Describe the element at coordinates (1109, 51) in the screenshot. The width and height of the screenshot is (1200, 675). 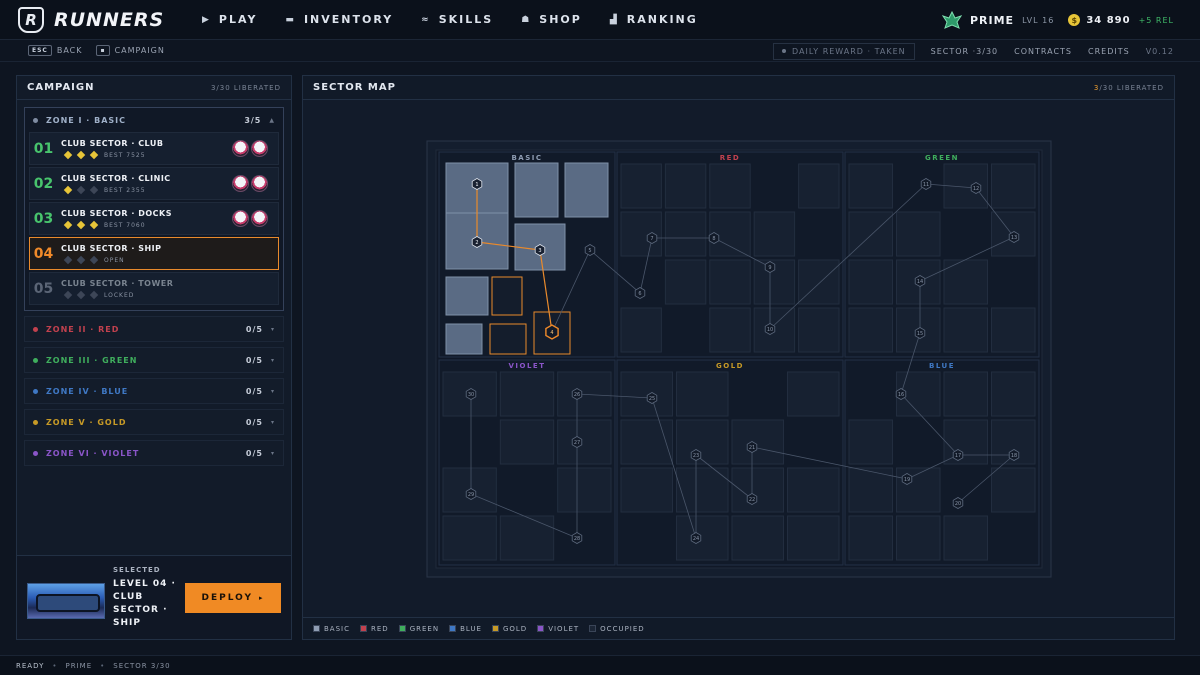
I see `credits-link: CREDITS` at that location.